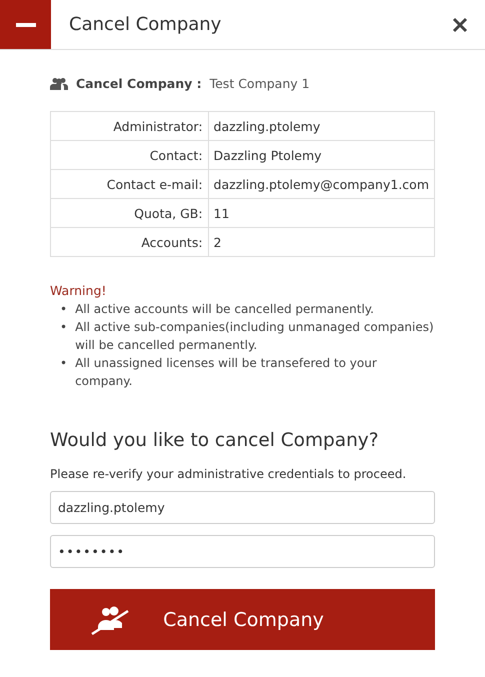 This screenshot has width=485, height=677. What do you see at coordinates (59, 83) in the screenshot?
I see `users-icon` at bounding box center [59, 83].